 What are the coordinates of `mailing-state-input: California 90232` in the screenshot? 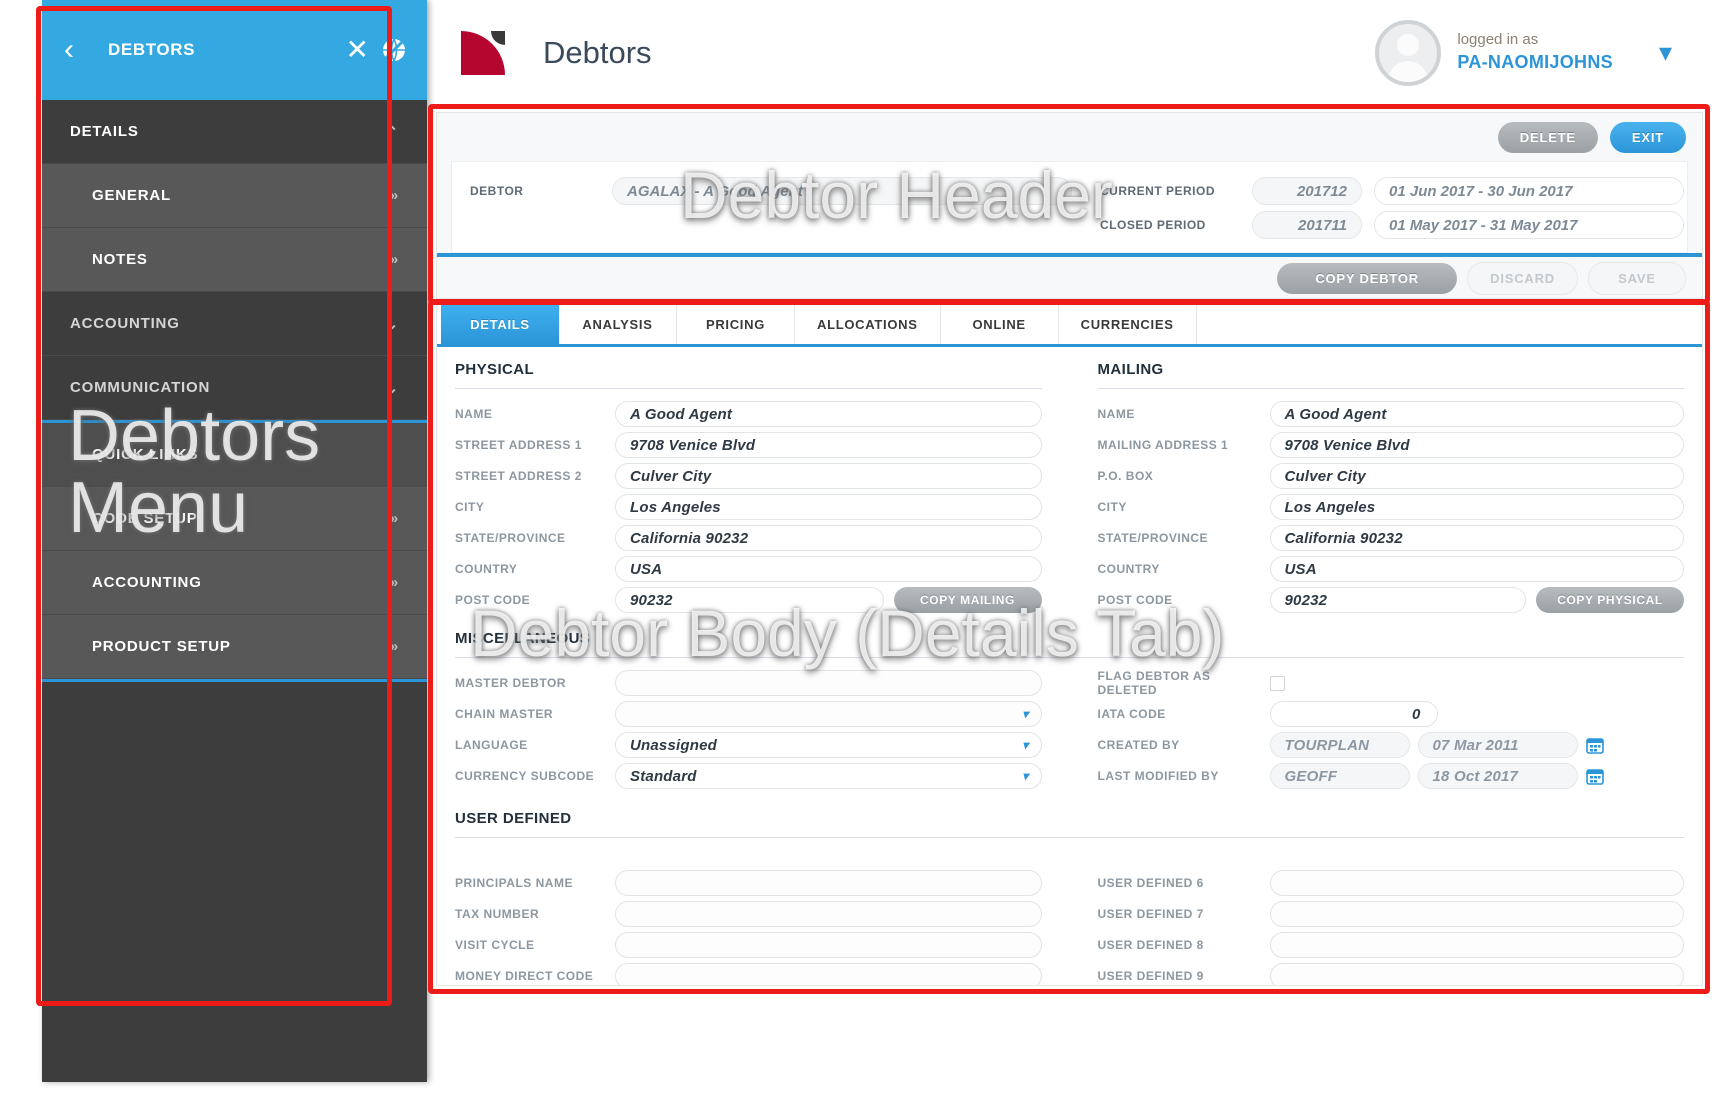 It's located at (1476, 538).